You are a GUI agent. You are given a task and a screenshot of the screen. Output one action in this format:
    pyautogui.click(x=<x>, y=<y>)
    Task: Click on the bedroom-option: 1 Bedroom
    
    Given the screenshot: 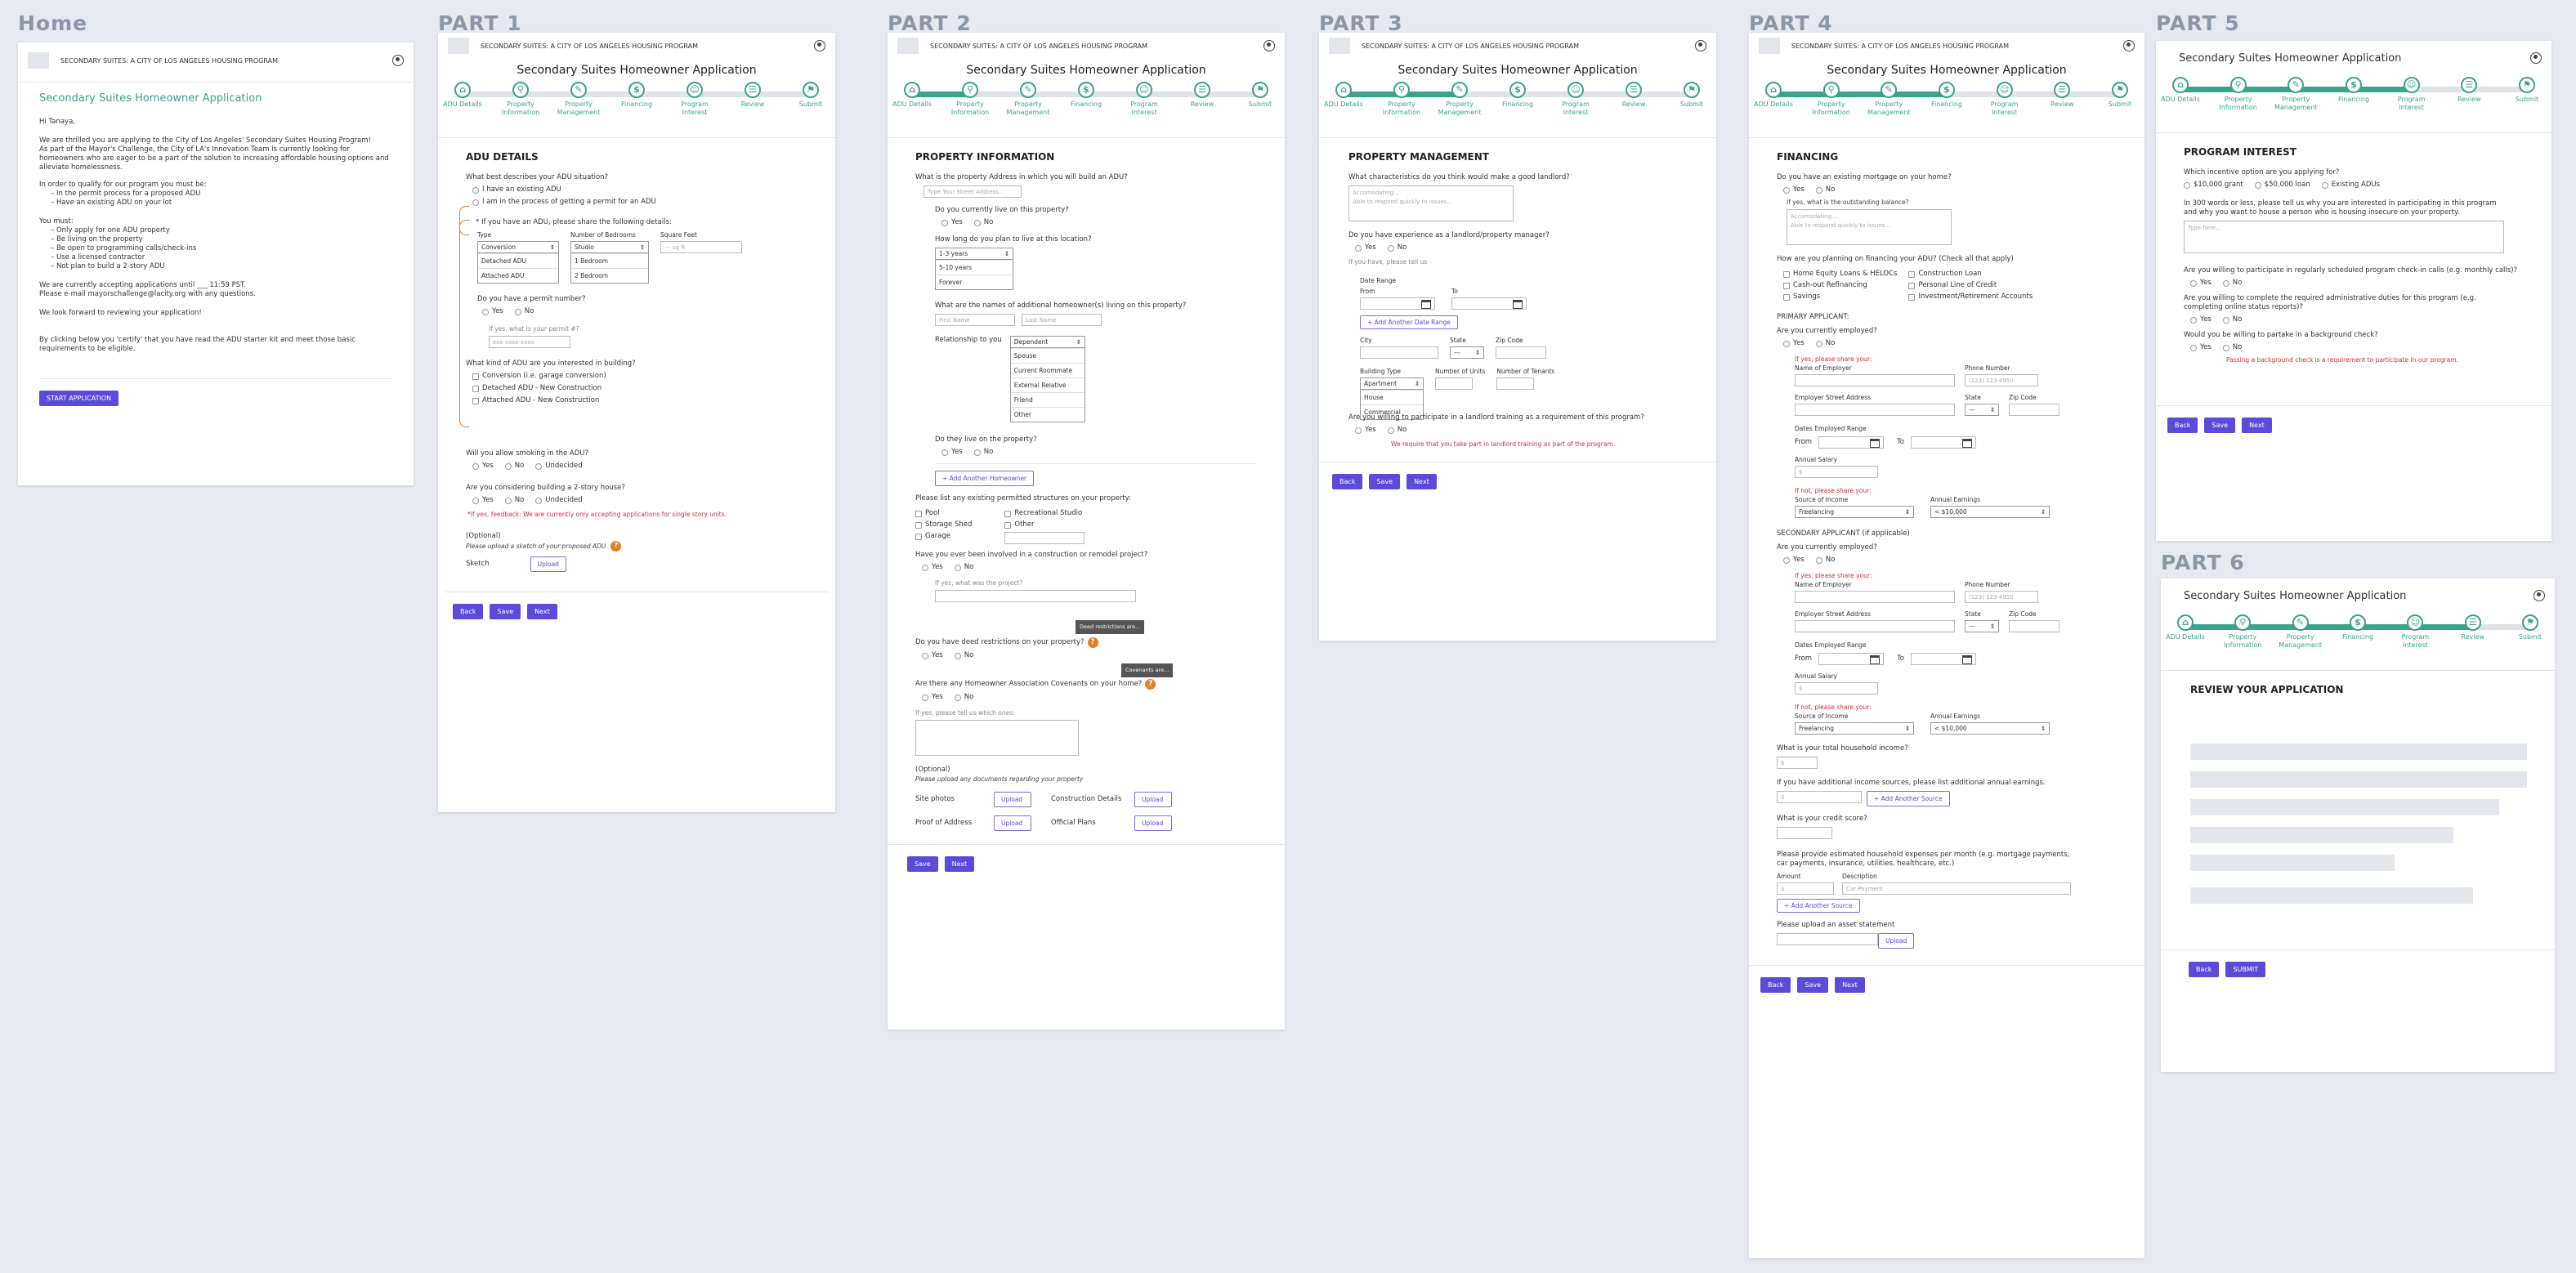 What is the action you would take?
    pyautogui.click(x=609, y=260)
    